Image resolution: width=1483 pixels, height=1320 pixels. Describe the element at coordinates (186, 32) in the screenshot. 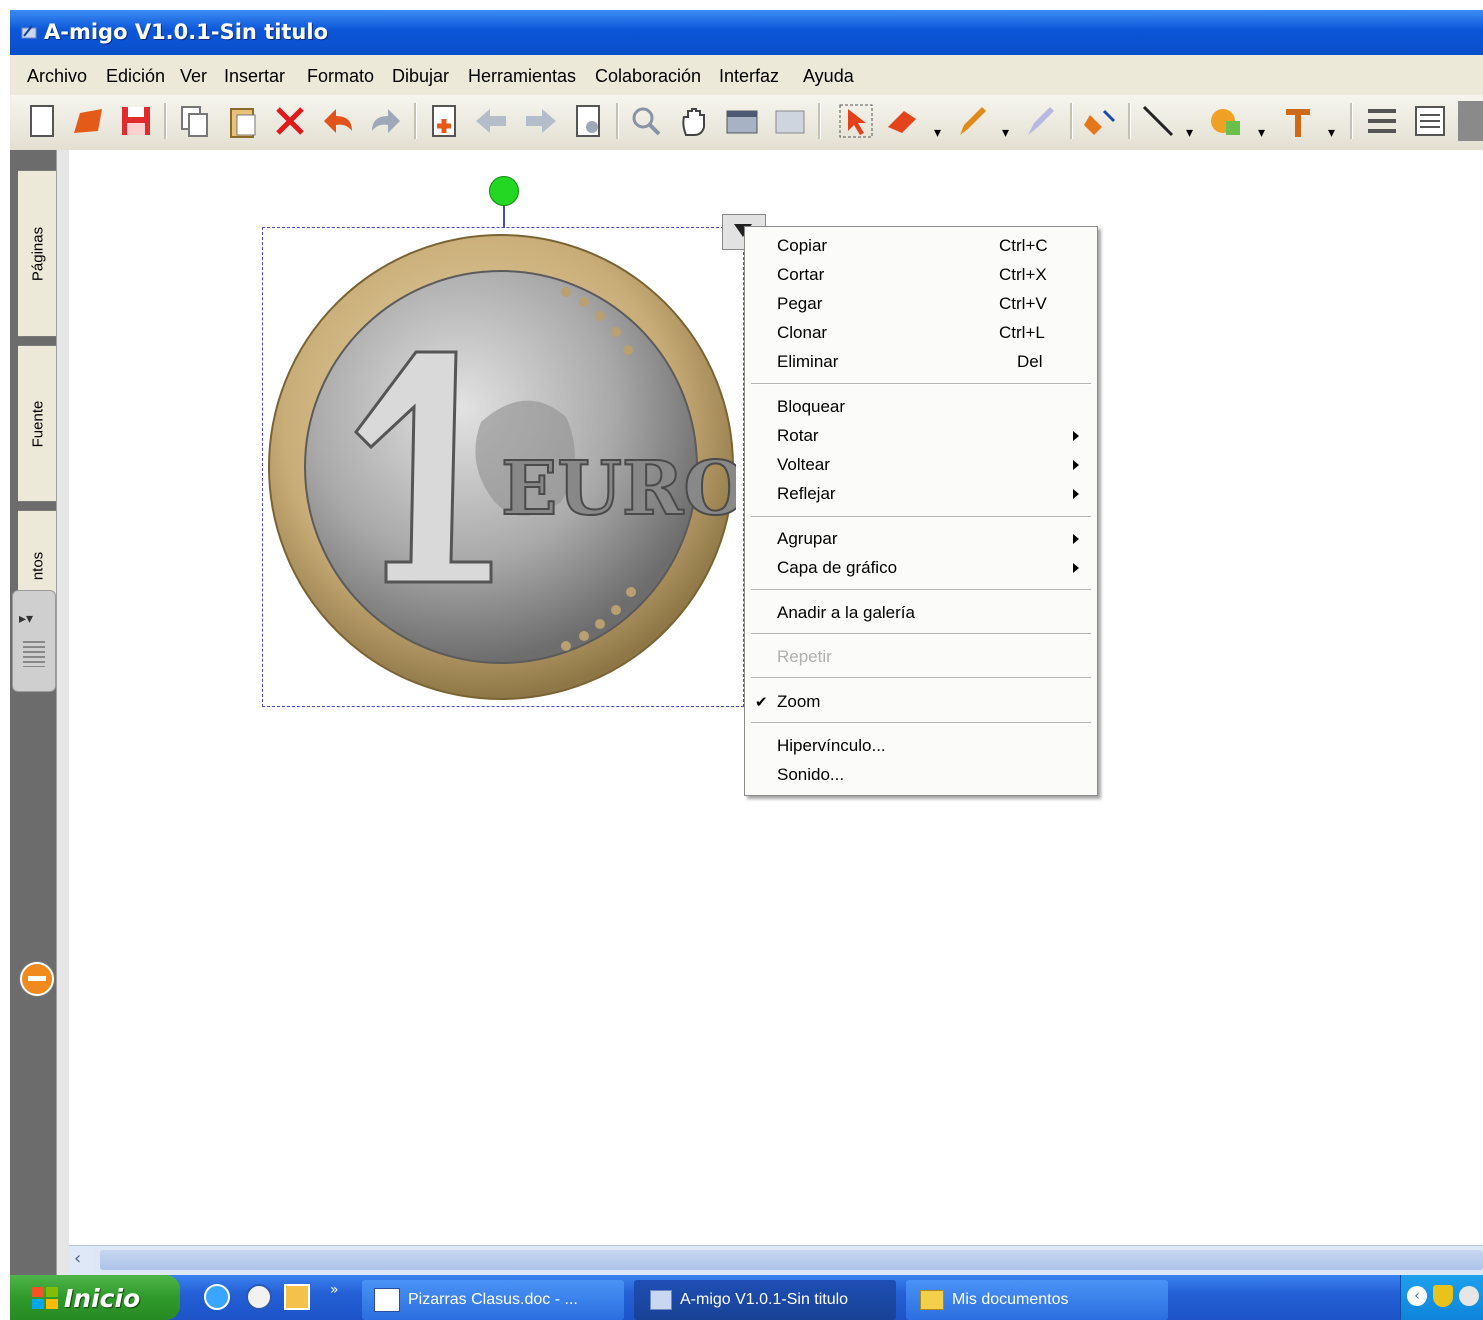

I see `window-title: A-migo V1.0.1-Sin titulo` at that location.